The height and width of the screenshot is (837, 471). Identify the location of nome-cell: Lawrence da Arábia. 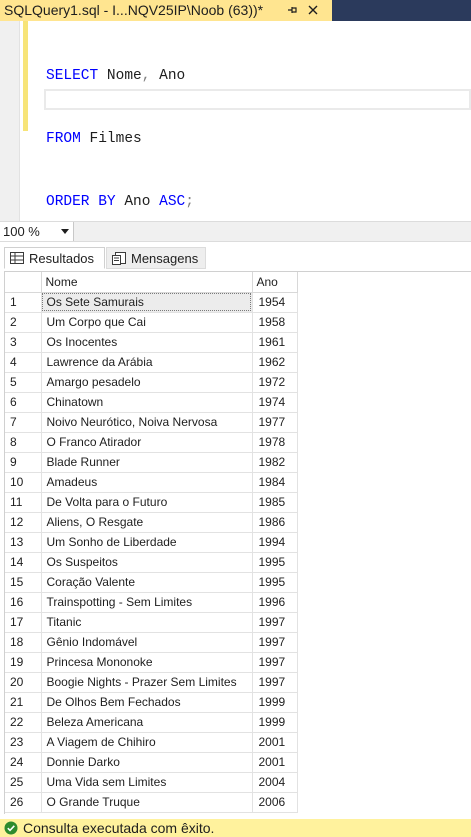
(147, 362).